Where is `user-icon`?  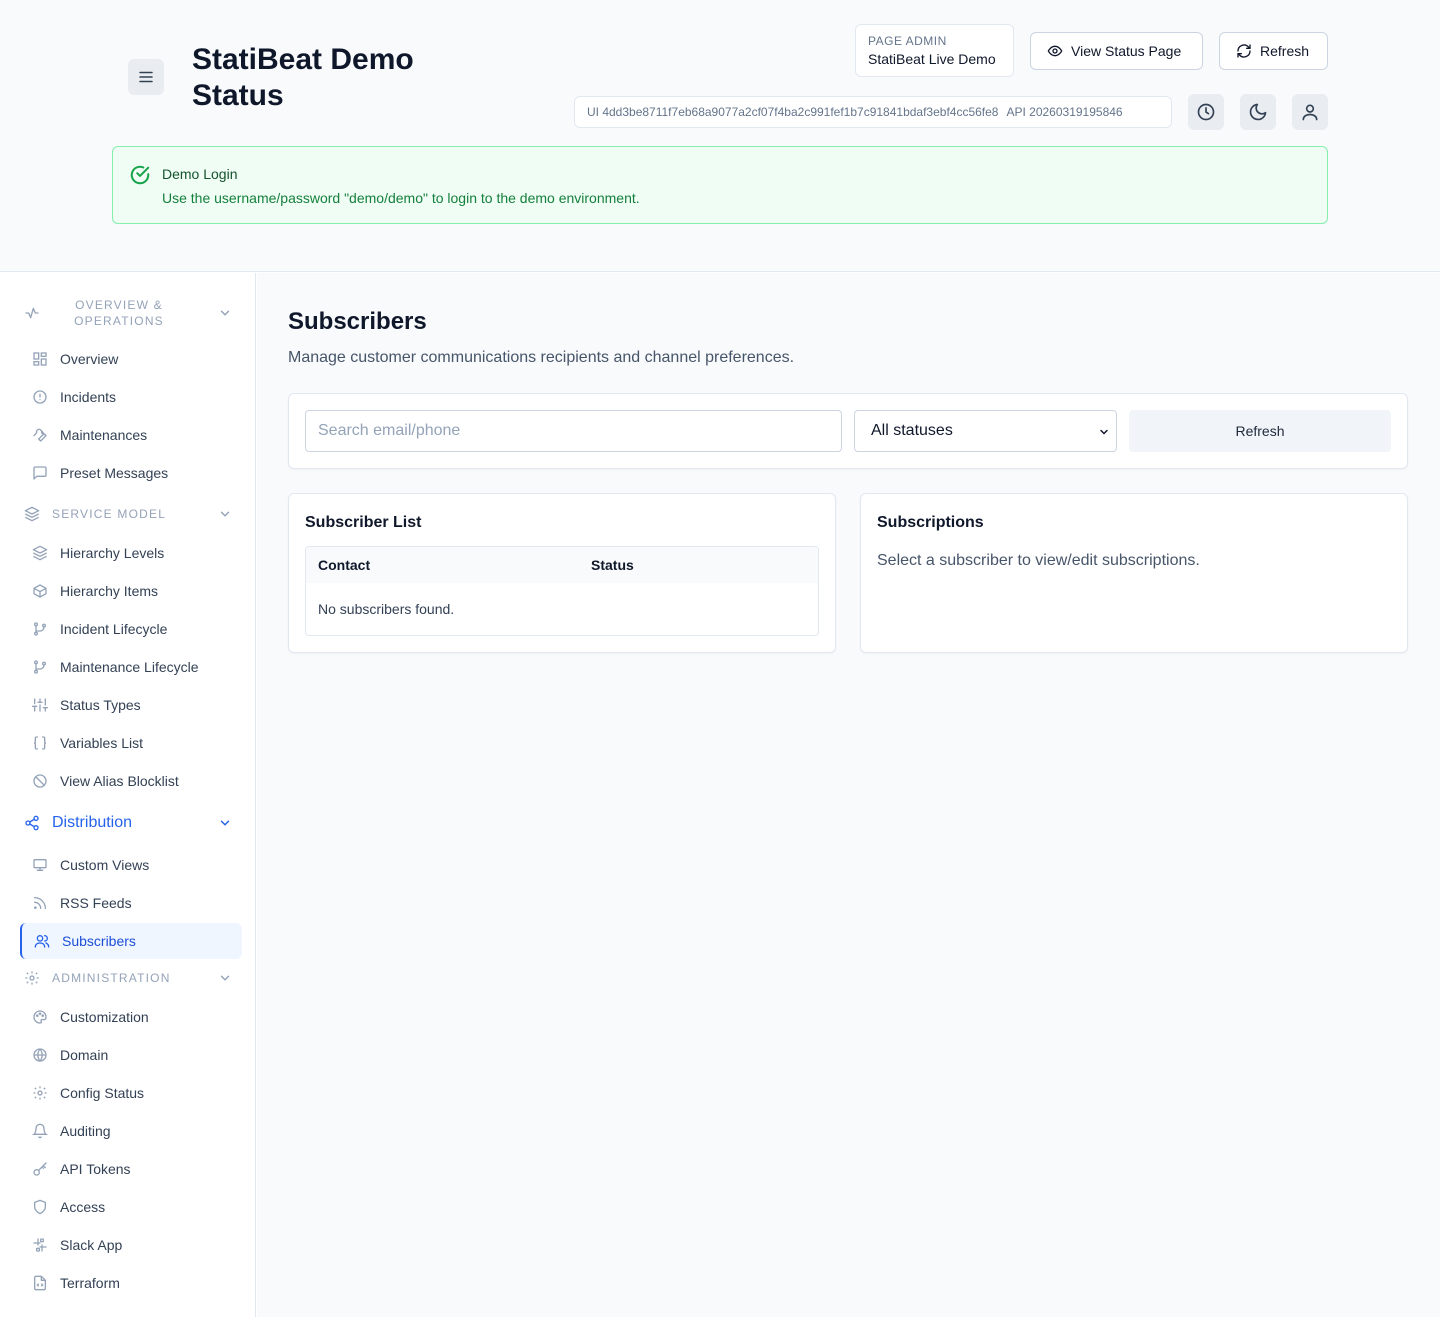
user-icon is located at coordinates (1310, 112).